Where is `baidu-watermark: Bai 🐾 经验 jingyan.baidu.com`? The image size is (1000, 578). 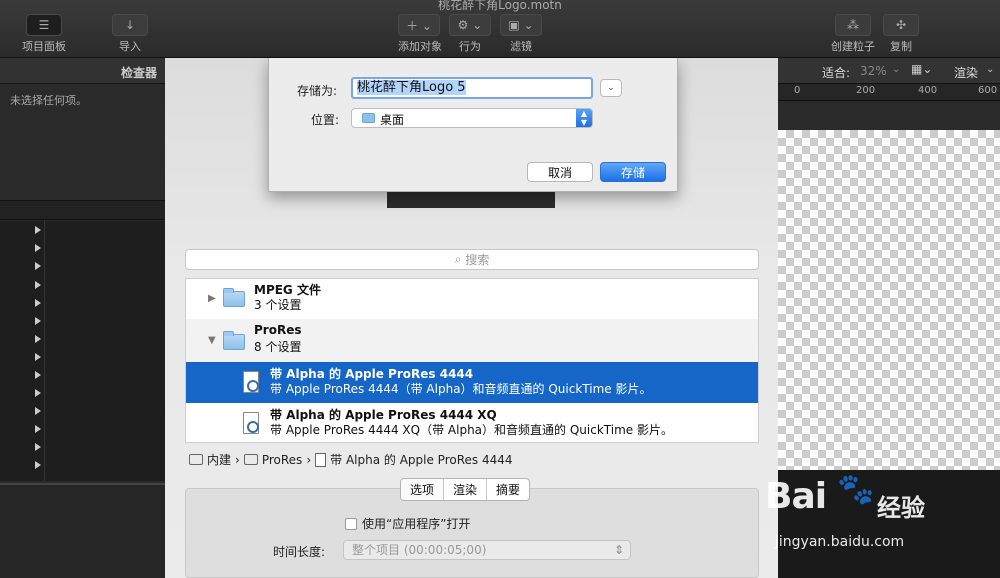
baidu-watermark: Bai 🐾 经验 jingyan.baidu.com is located at coordinates (880, 523).